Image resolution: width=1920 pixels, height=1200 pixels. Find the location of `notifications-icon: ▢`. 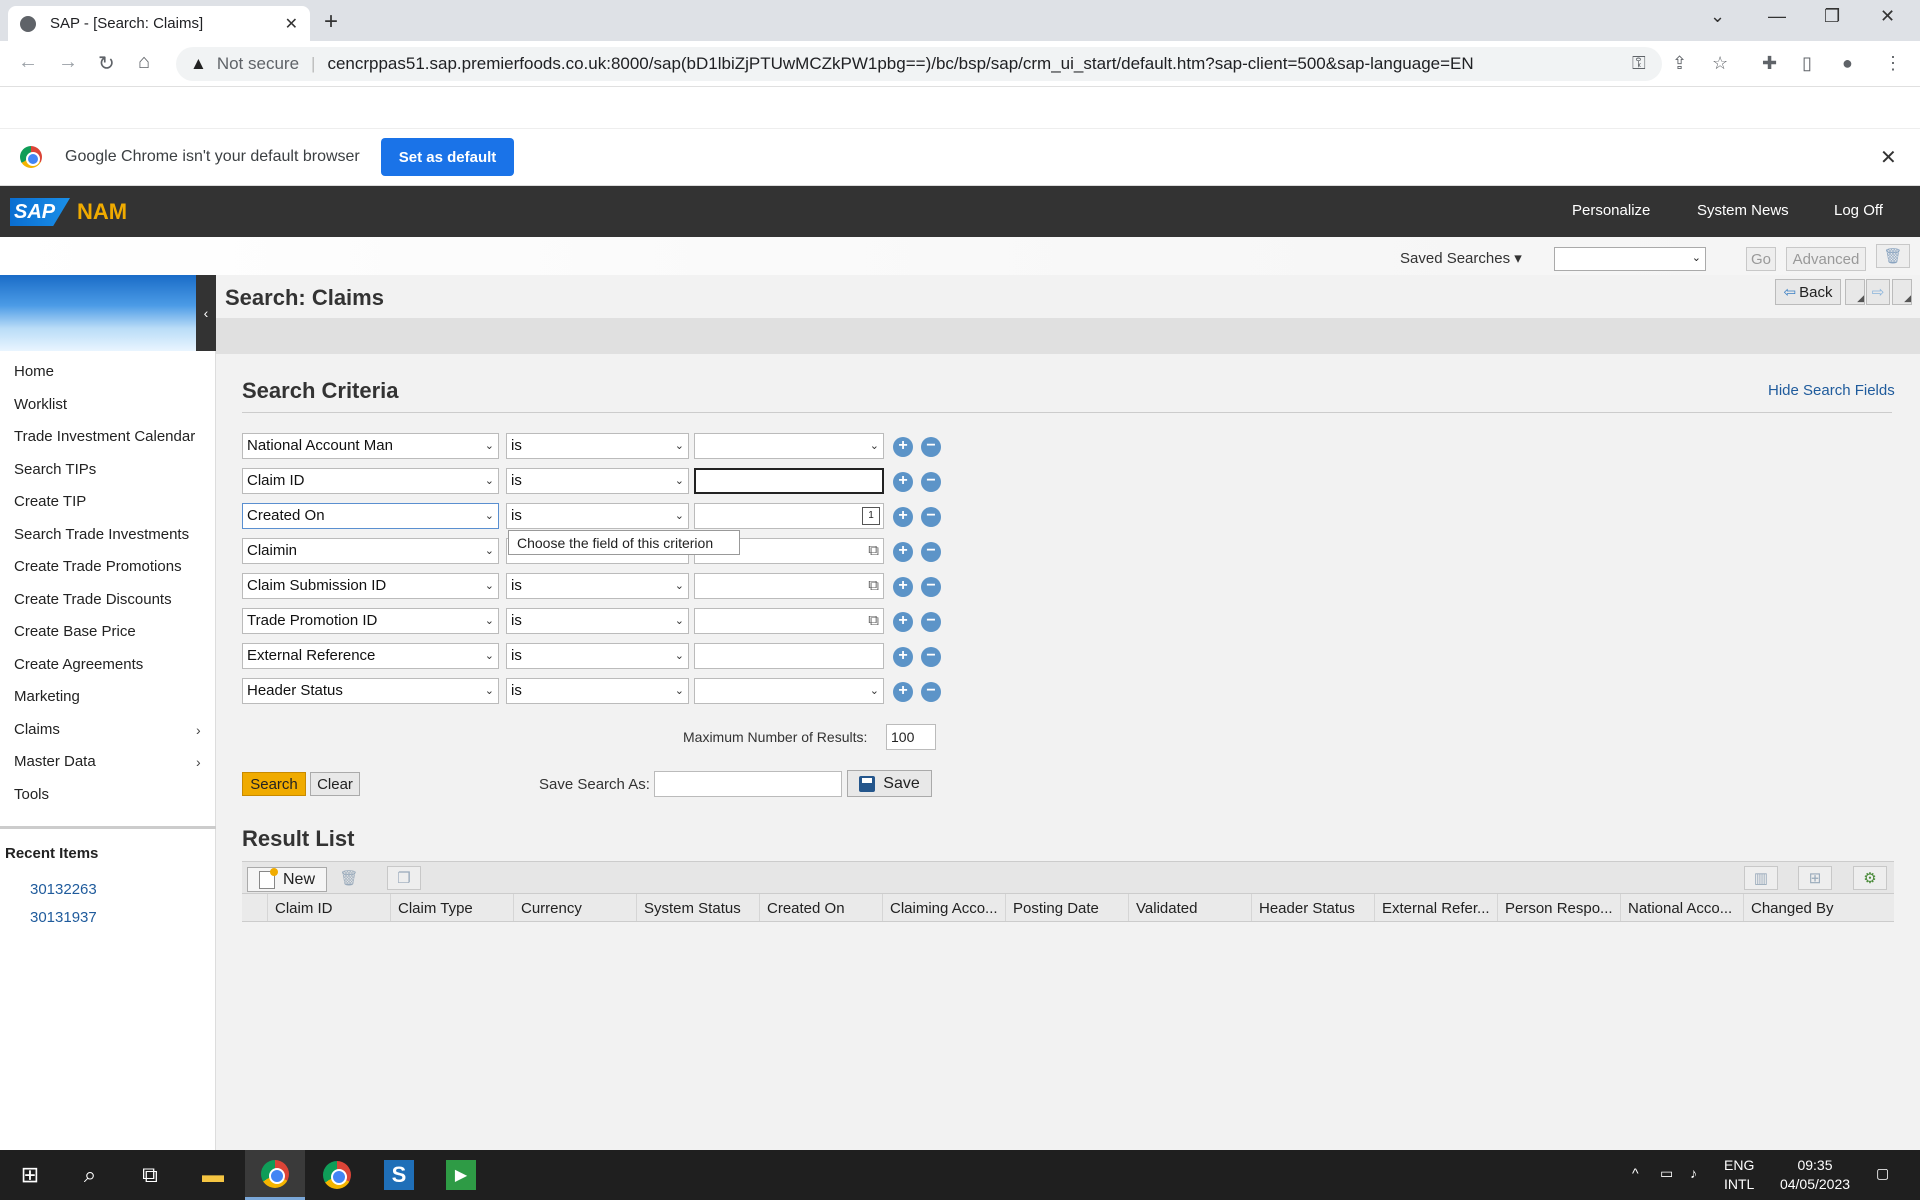

notifications-icon: ▢ is located at coordinates (1882, 1173).